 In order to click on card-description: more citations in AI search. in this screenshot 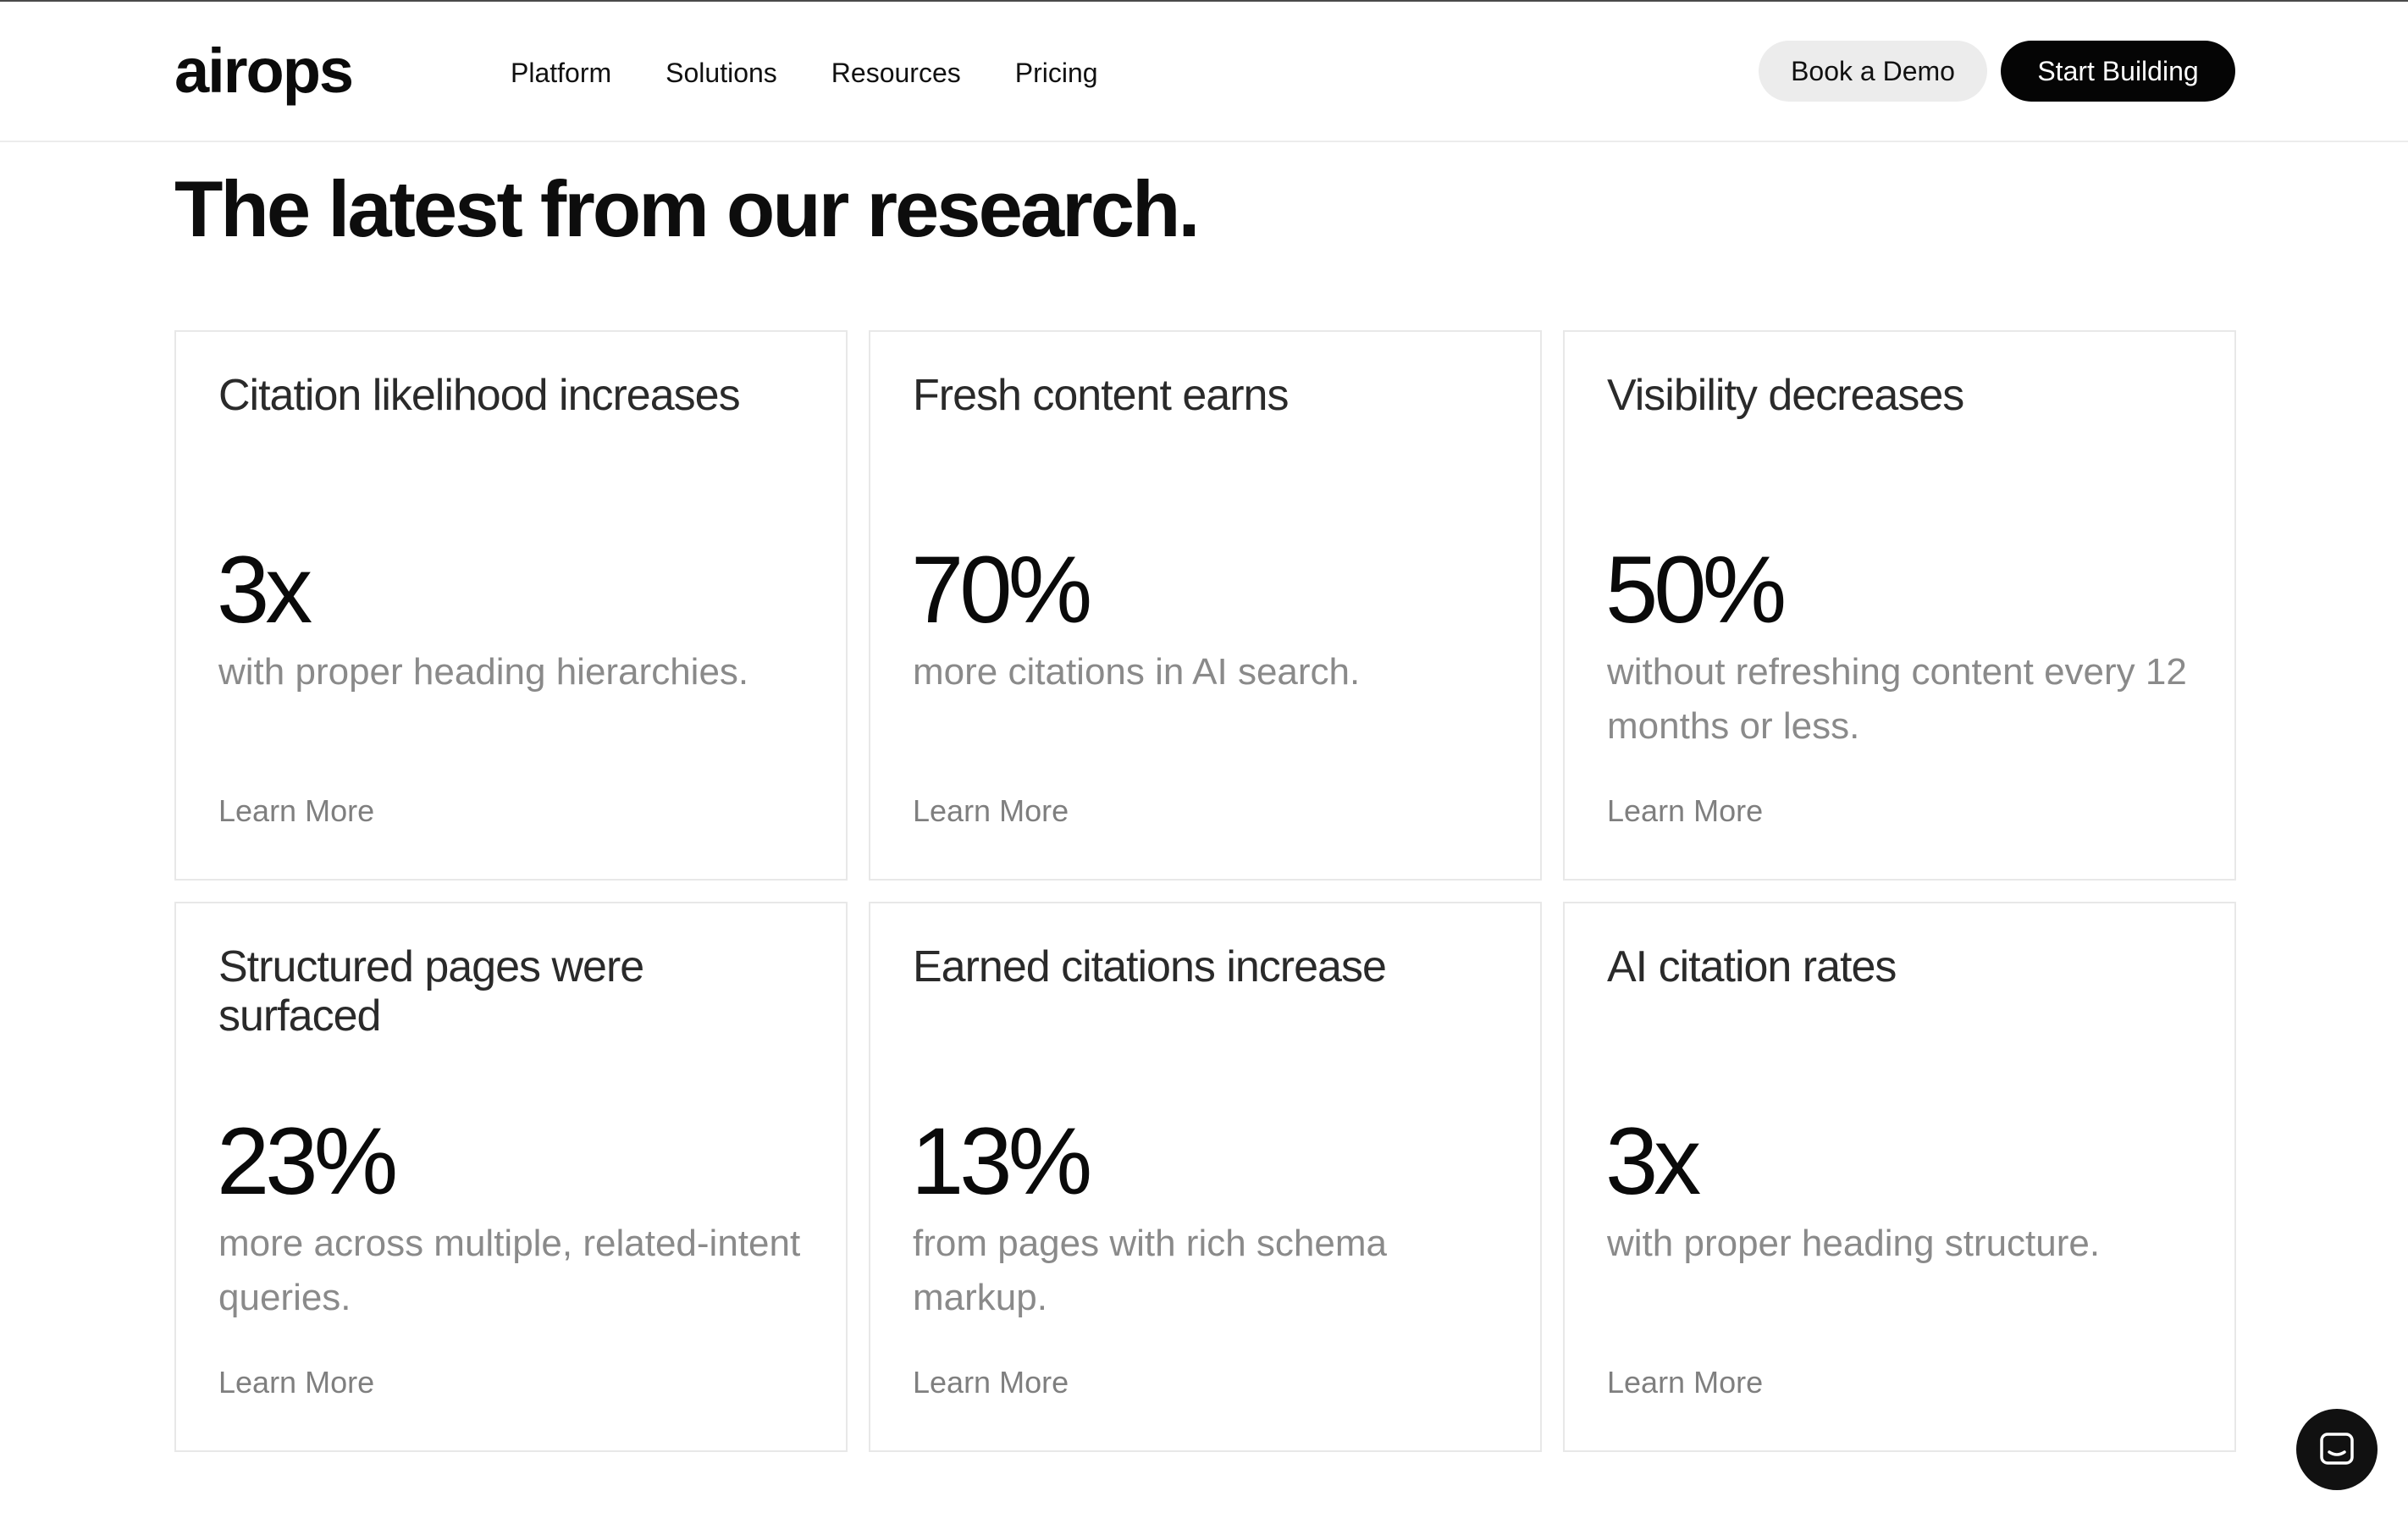, I will do `click(1137, 672)`.